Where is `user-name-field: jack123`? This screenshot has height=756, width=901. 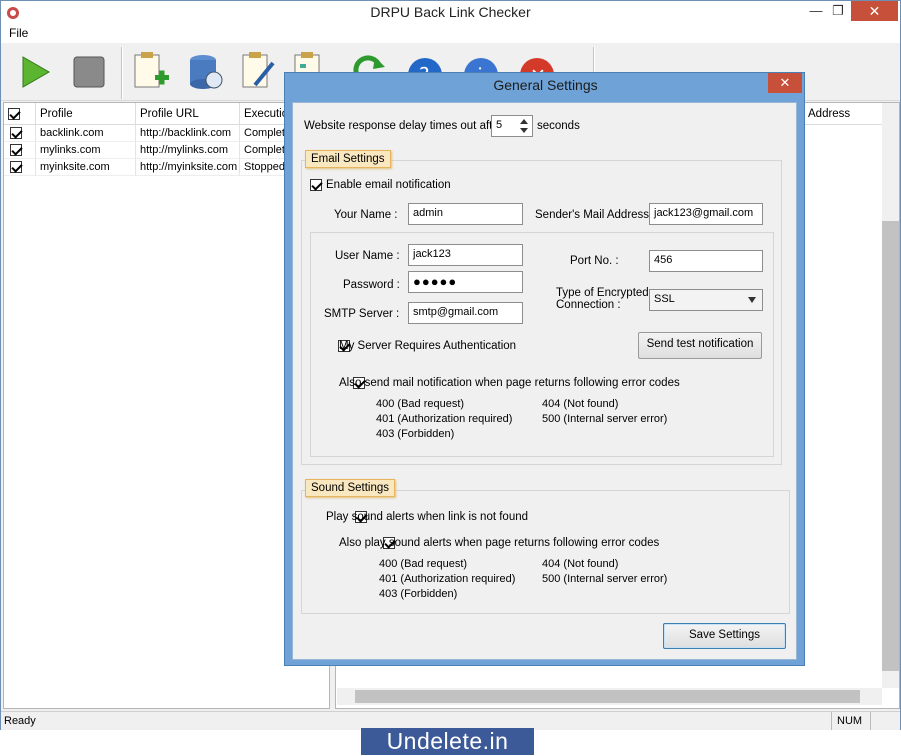
user-name-field: jack123 is located at coordinates (465, 255).